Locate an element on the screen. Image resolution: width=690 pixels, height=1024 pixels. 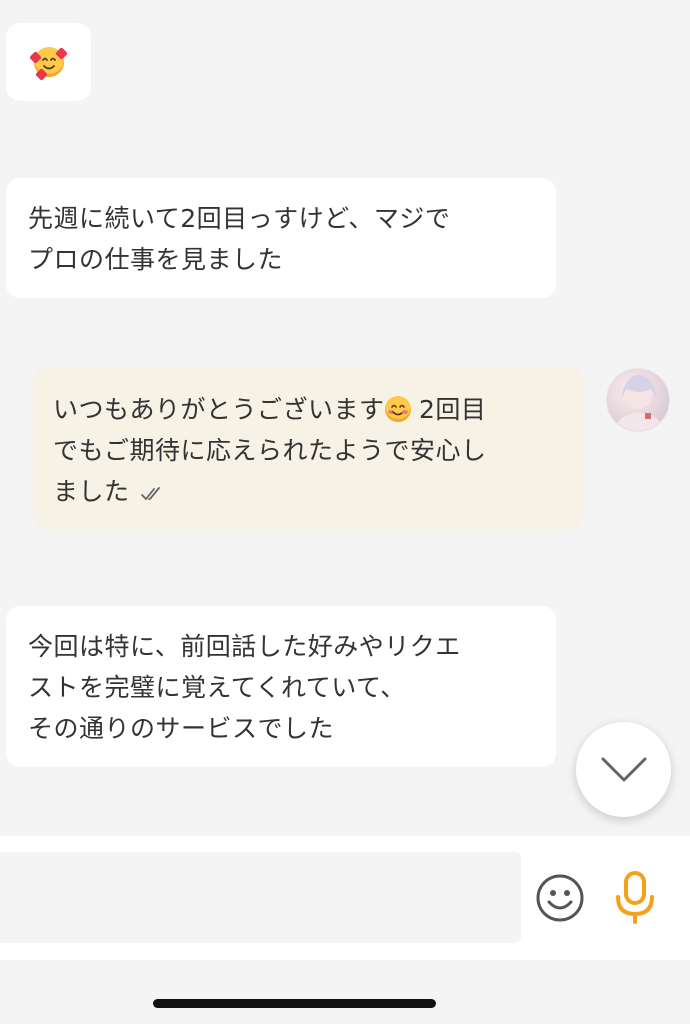
scroll-to-bottom-button is located at coordinates (623, 769).